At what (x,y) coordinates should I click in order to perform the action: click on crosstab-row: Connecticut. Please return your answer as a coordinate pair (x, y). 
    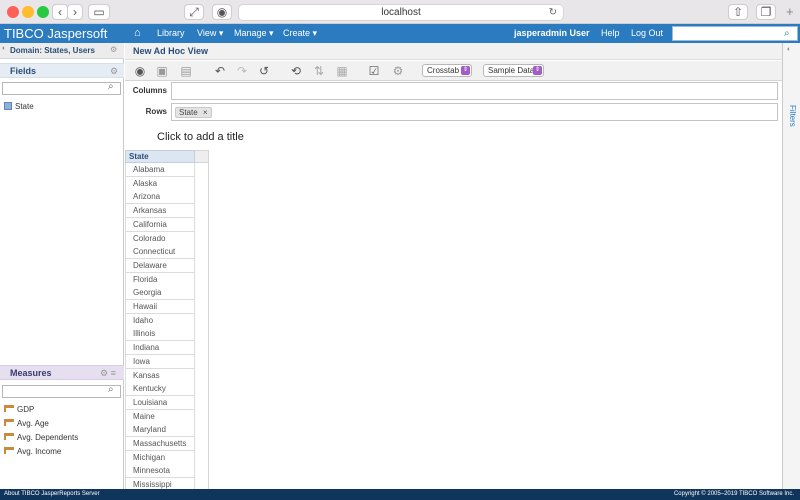
    Looking at the image, I should click on (160, 252).